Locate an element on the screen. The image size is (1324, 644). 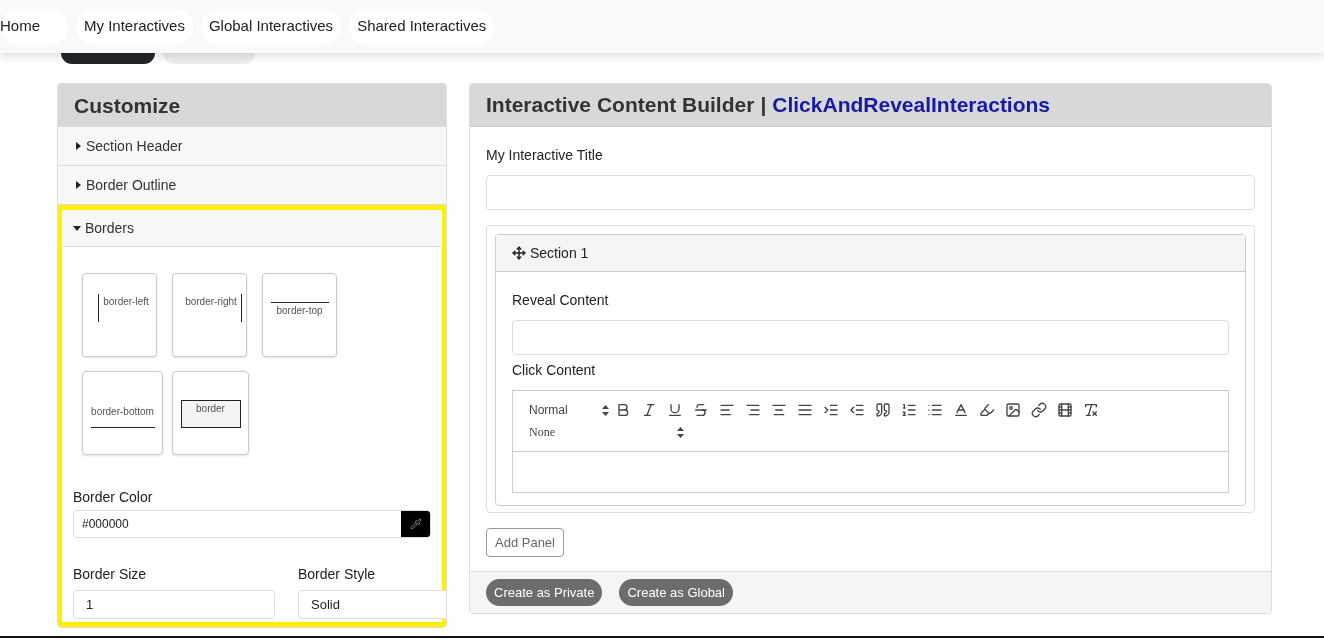
film-icon is located at coordinates (1065, 410).